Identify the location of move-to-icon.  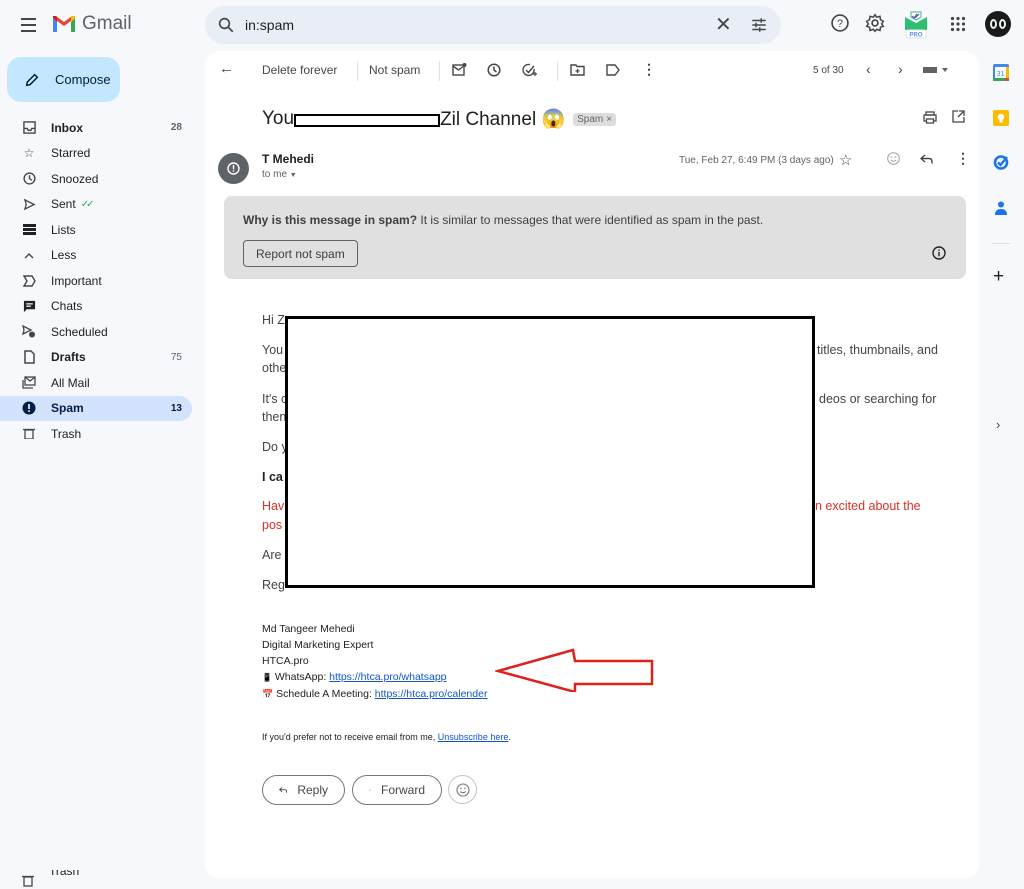
(577, 70).